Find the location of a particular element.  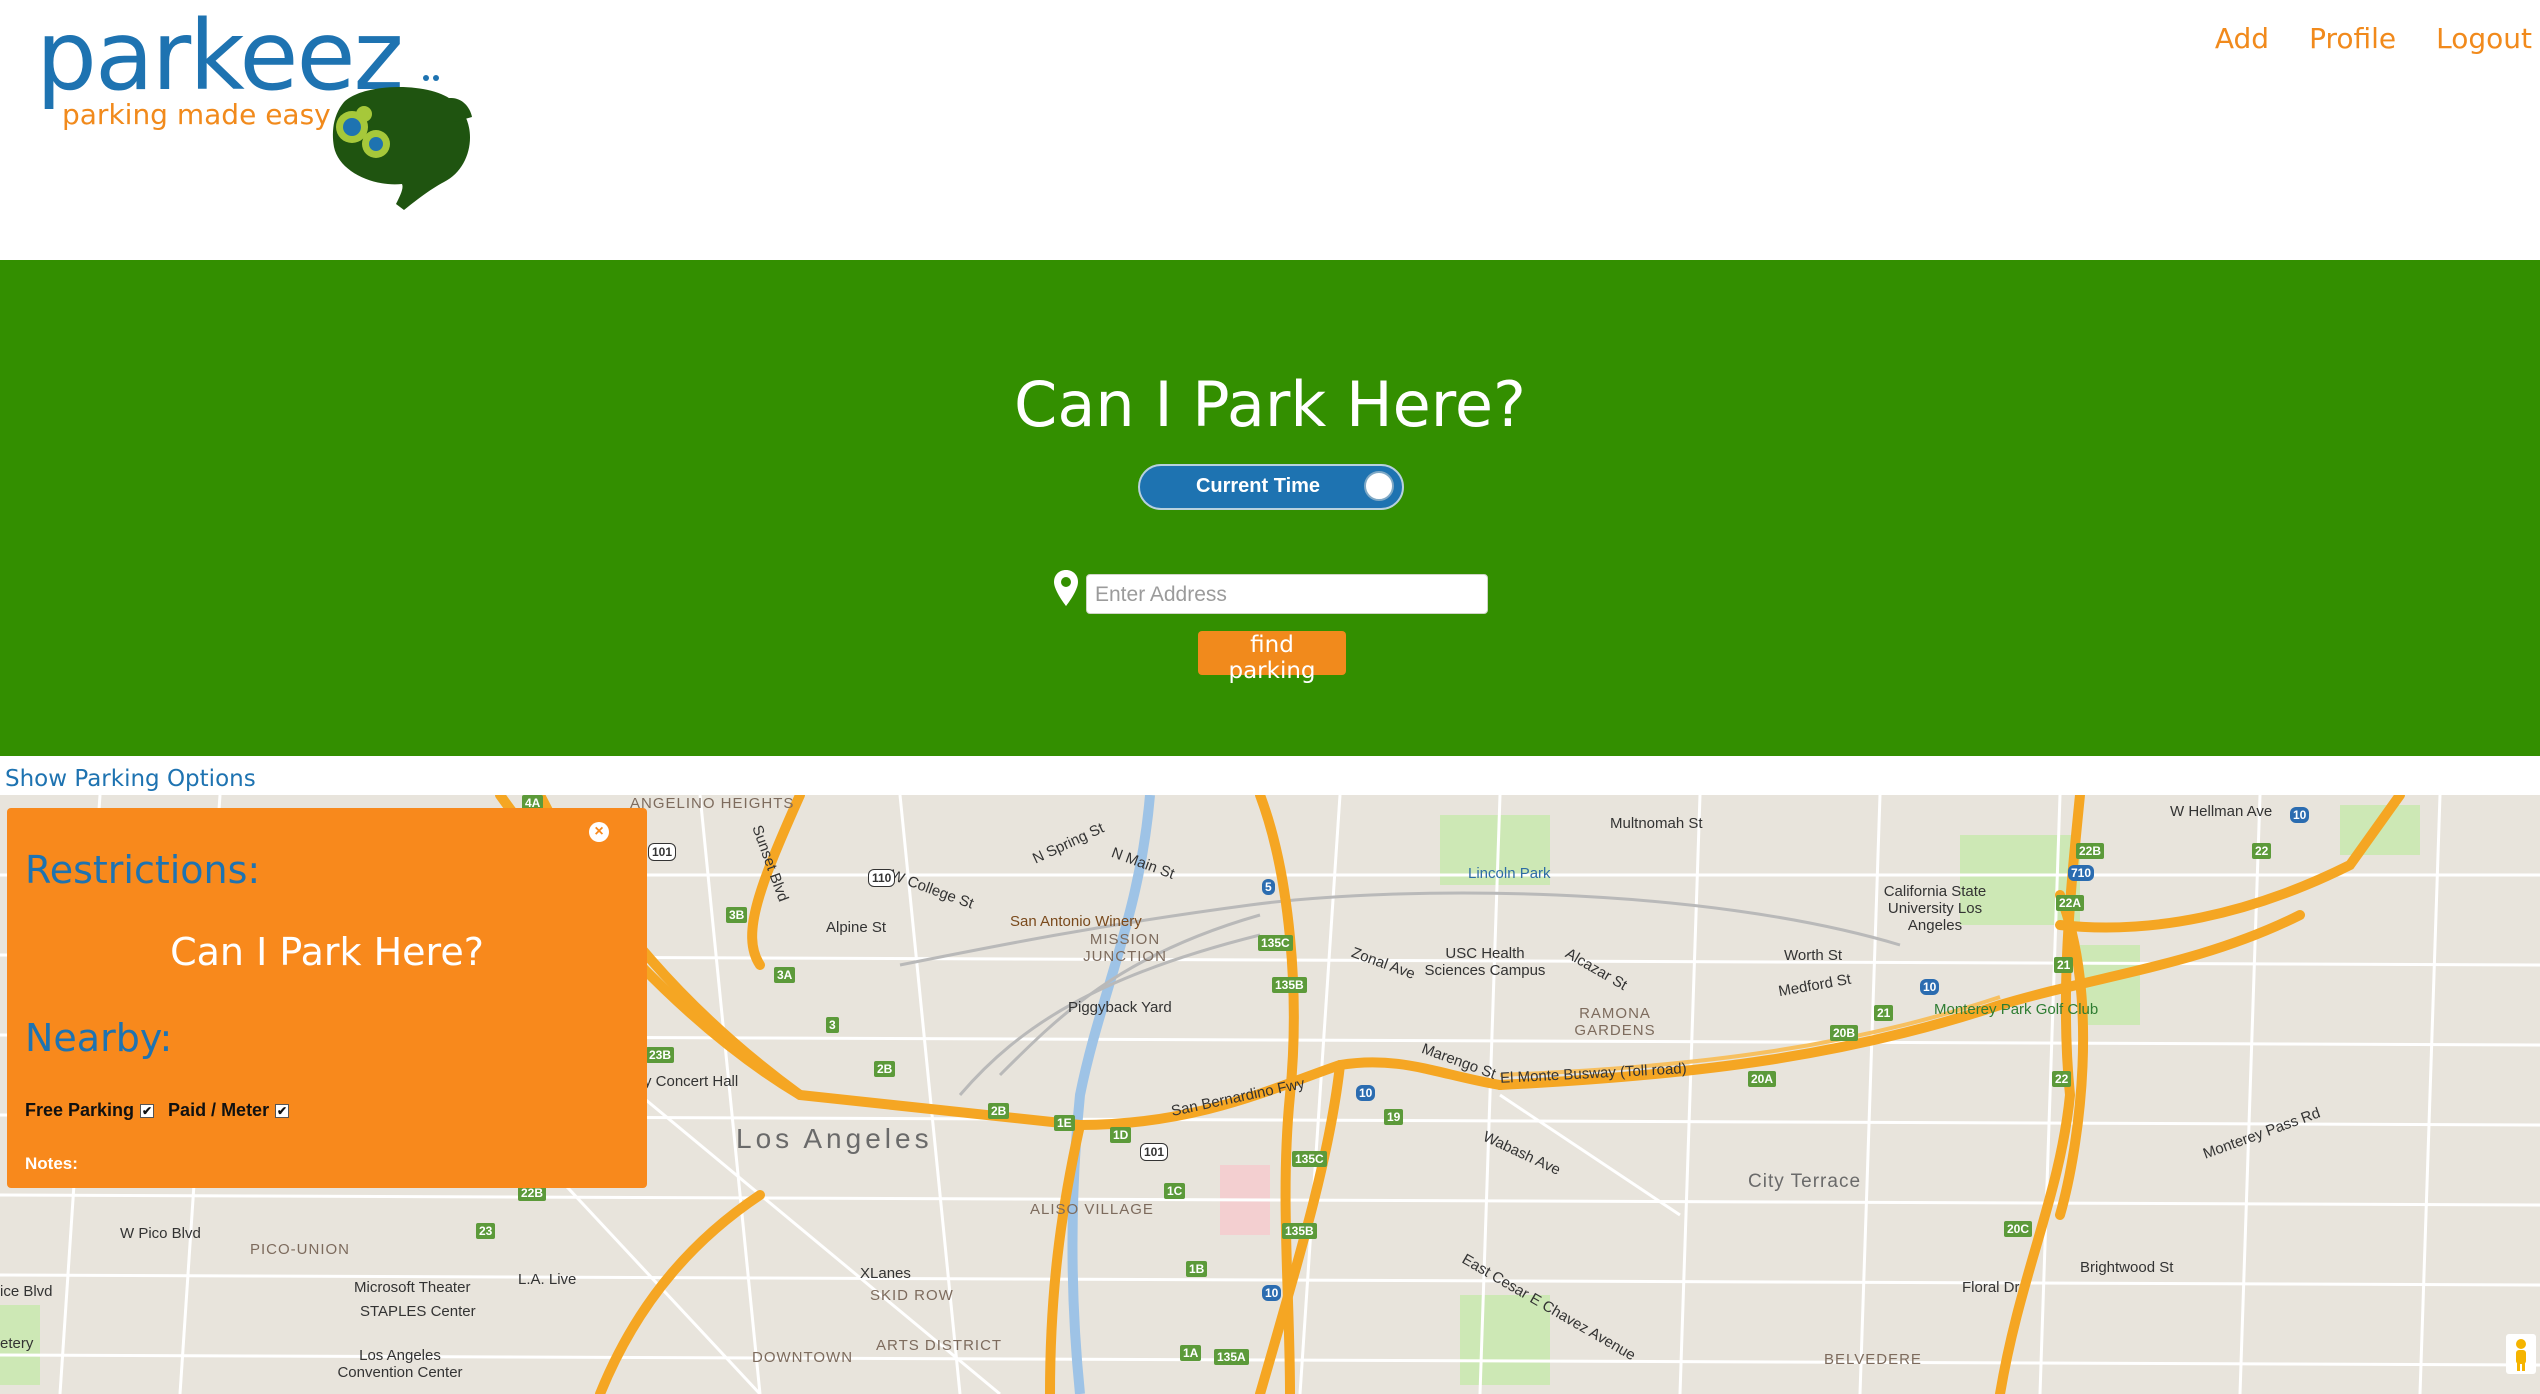

close-icon: × is located at coordinates (599, 832).